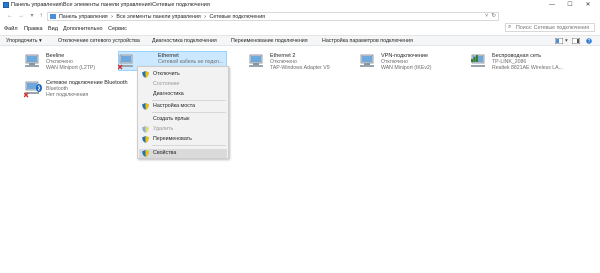  Describe the element at coordinates (71, 68) in the screenshot. I see `connection-device: WAN Miniport (L2TP)` at that location.